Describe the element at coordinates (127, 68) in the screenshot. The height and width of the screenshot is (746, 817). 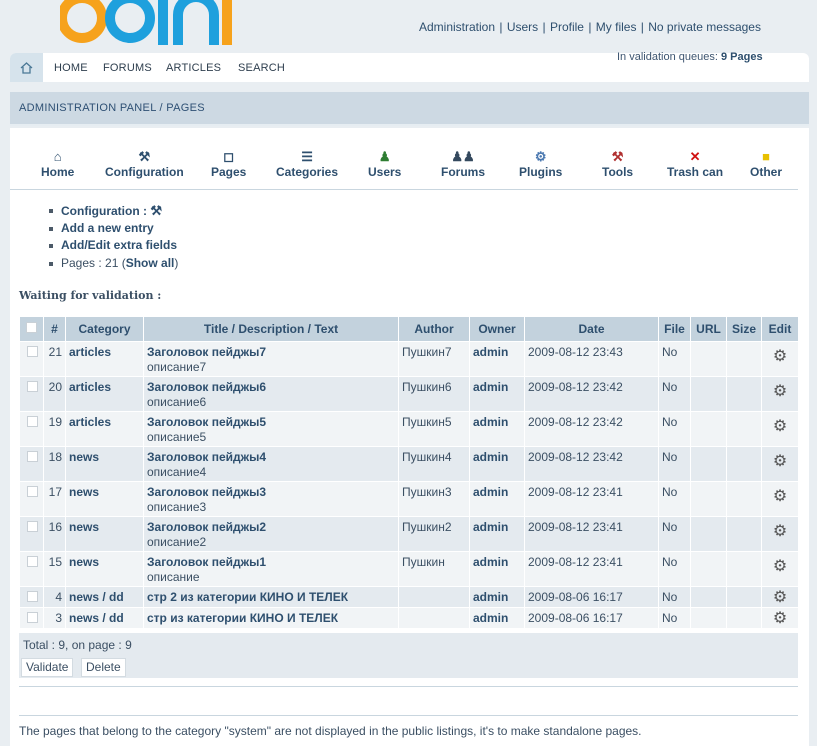
I see `nav-forums: FORUMS` at that location.